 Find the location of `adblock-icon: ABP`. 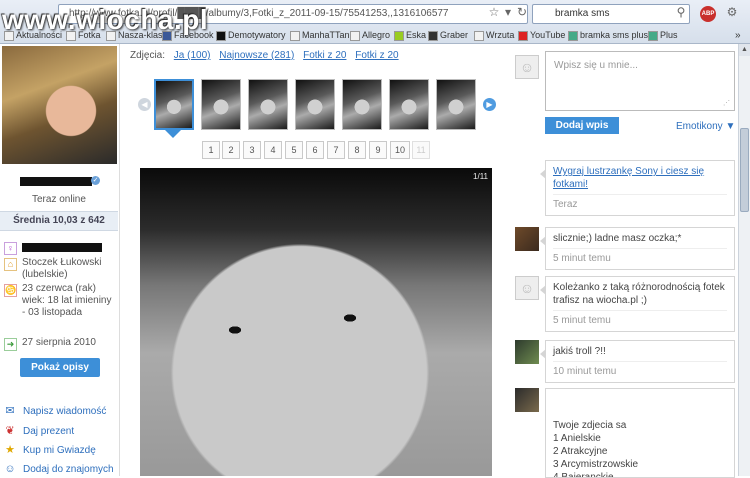

adblock-icon: ABP is located at coordinates (708, 14).